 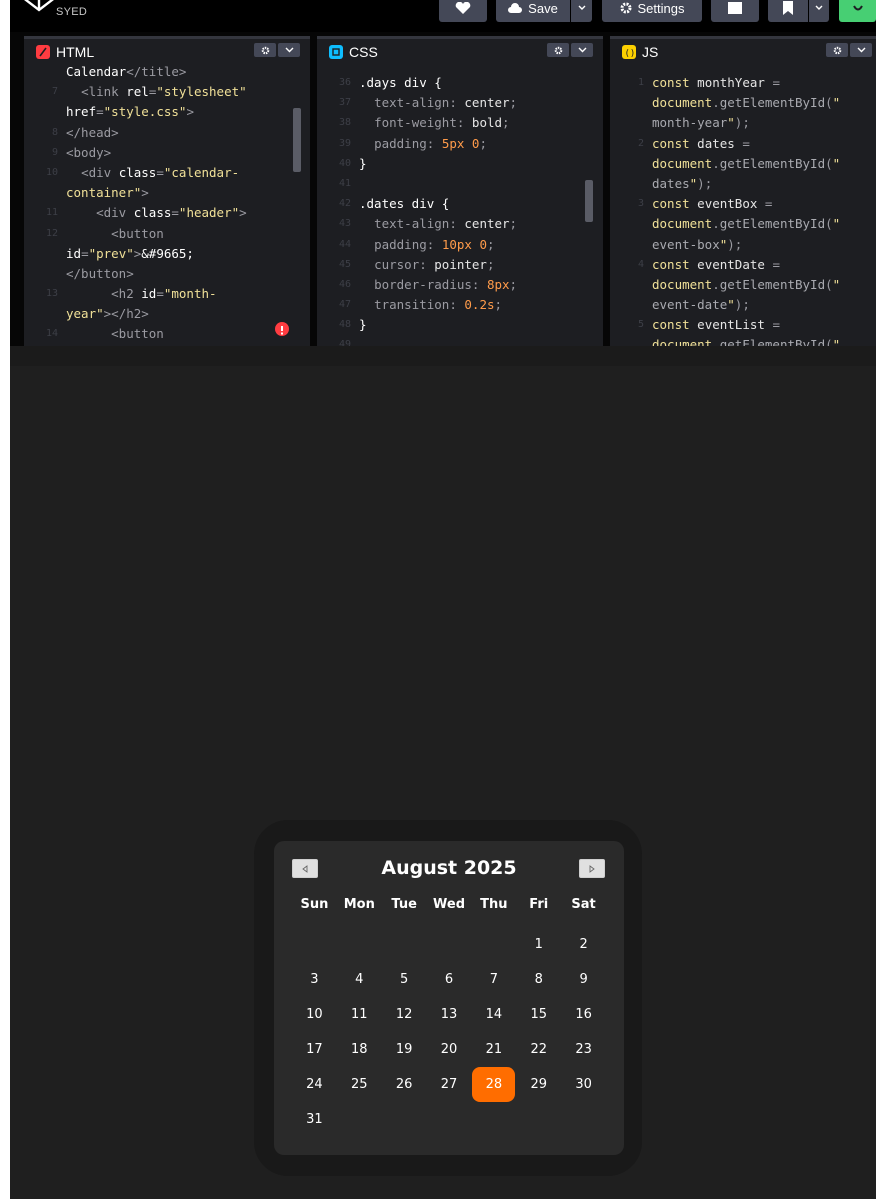 I want to click on html-settings-button, so click(x=265, y=50).